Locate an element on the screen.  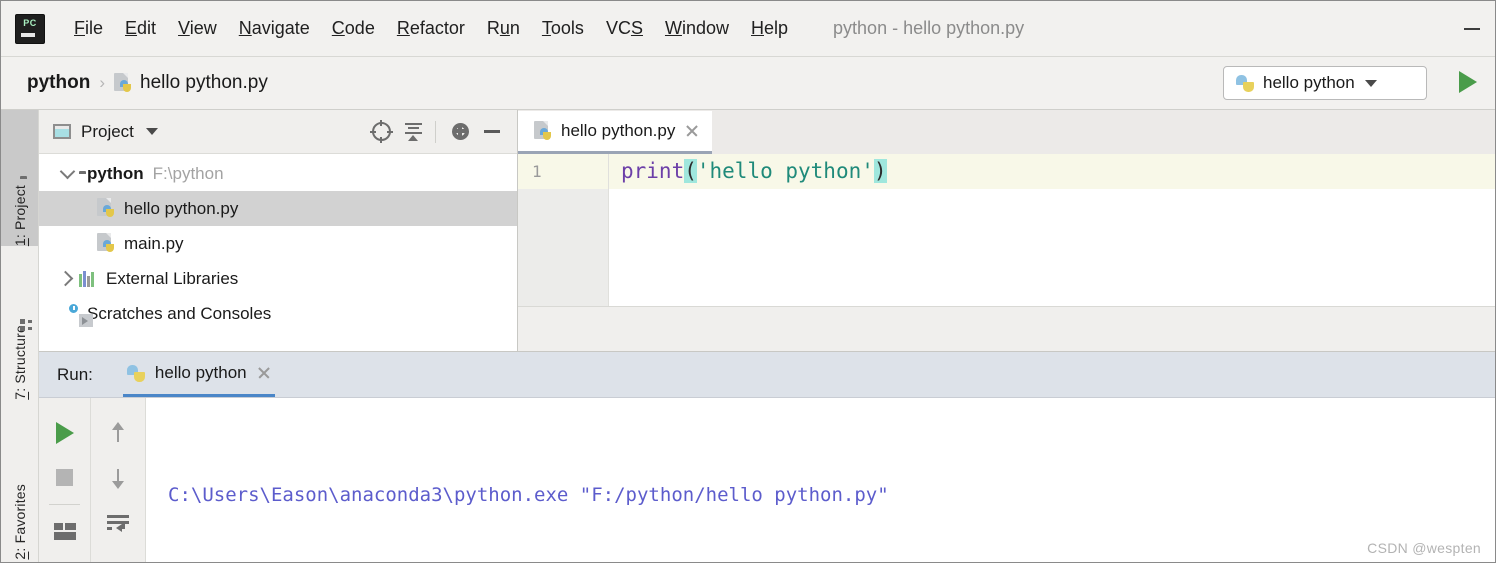
tree-row: main.py is located at coordinates (278, 243).